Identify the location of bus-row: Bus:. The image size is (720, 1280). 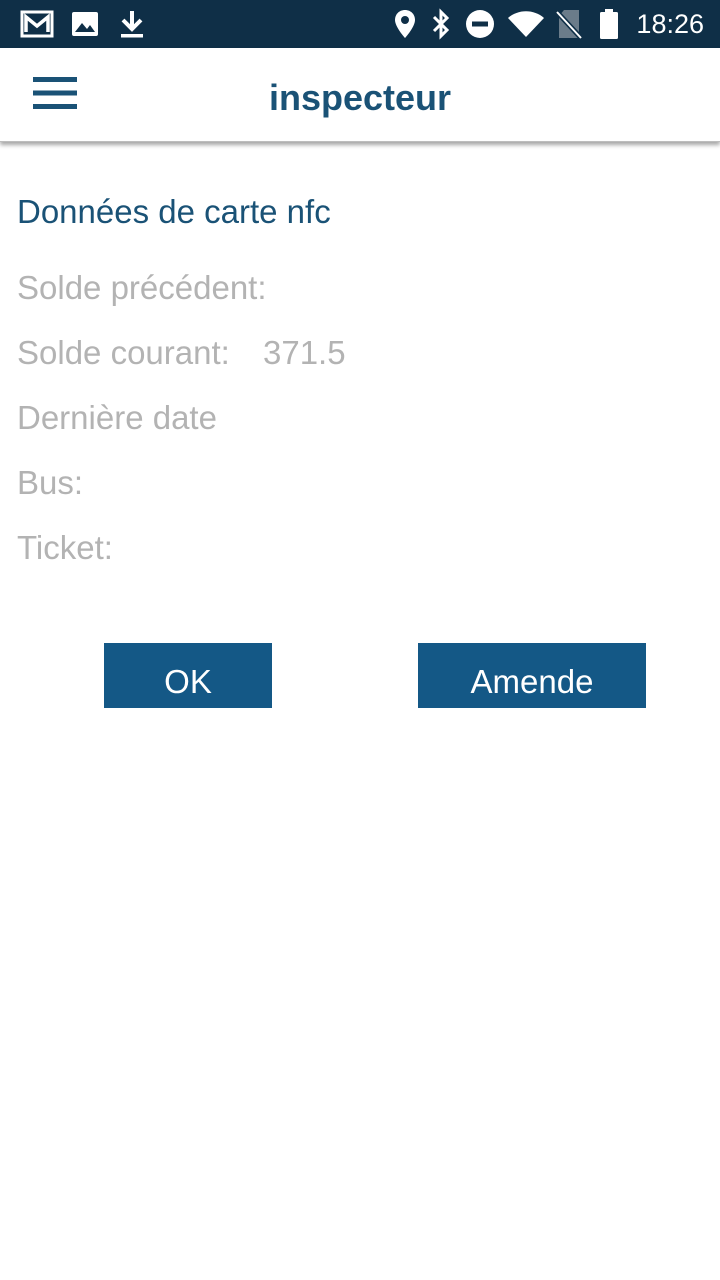
(362, 482).